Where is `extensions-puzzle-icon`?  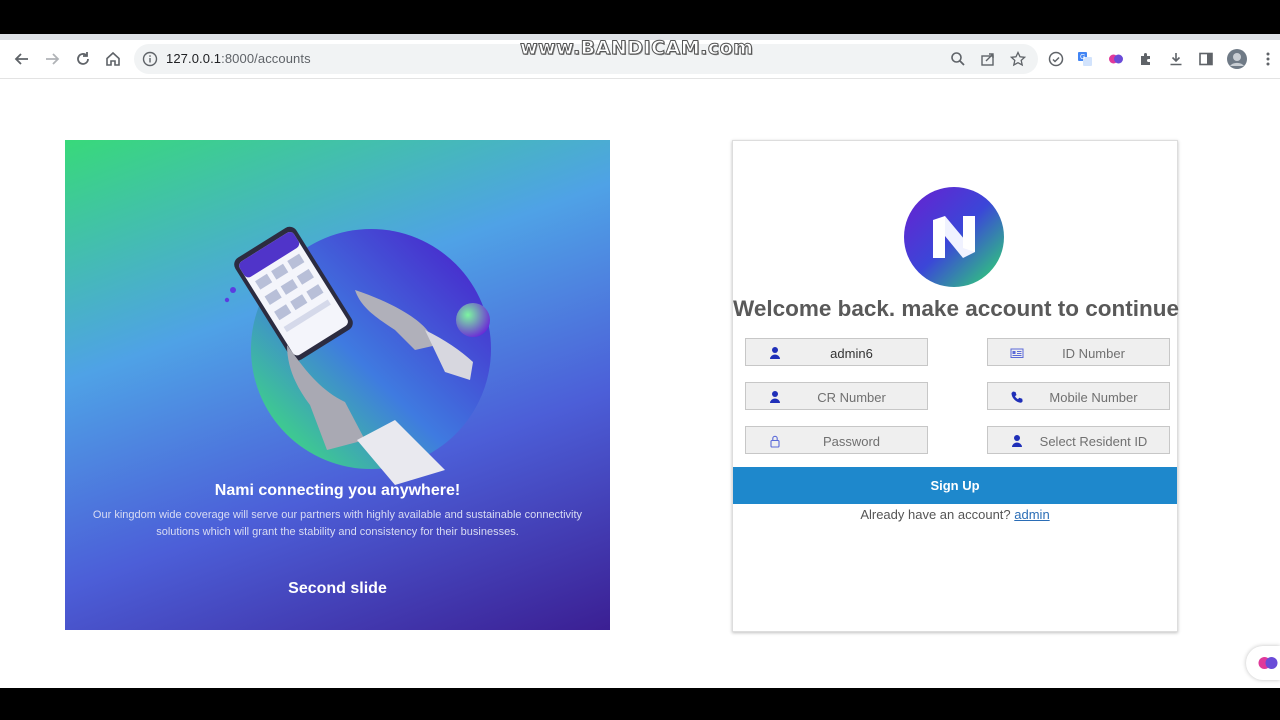
extensions-puzzle-icon is located at coordinates (1146, 59).